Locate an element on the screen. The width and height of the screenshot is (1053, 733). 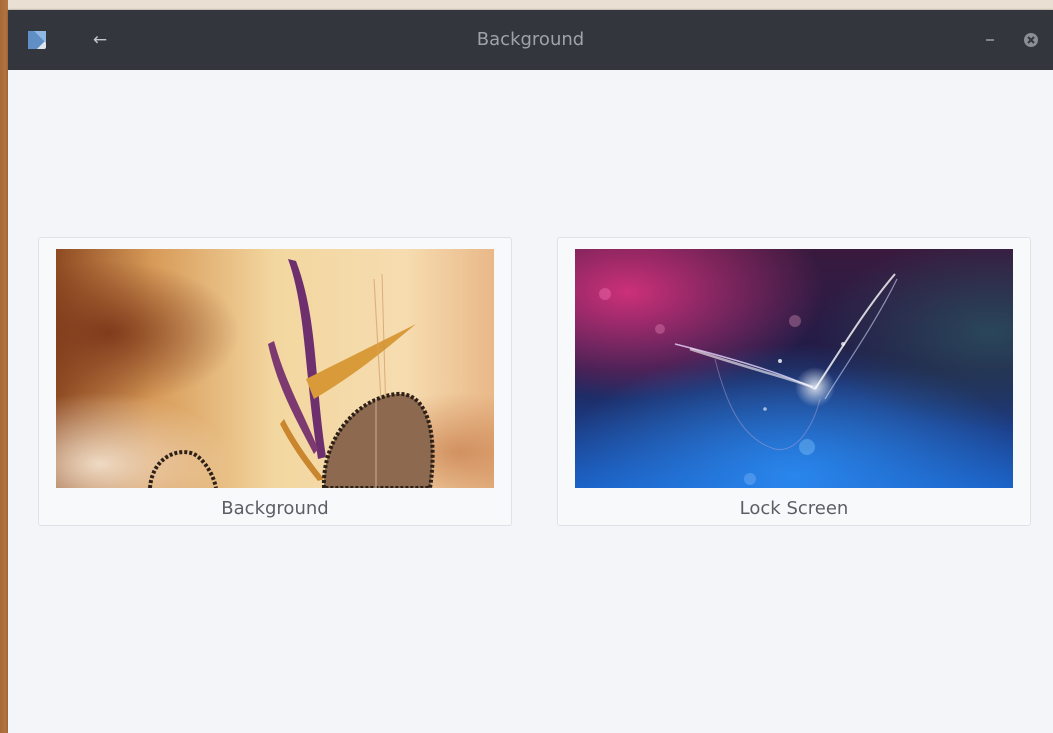
wallpaper-app-icon is located at coordinates (37, 40).